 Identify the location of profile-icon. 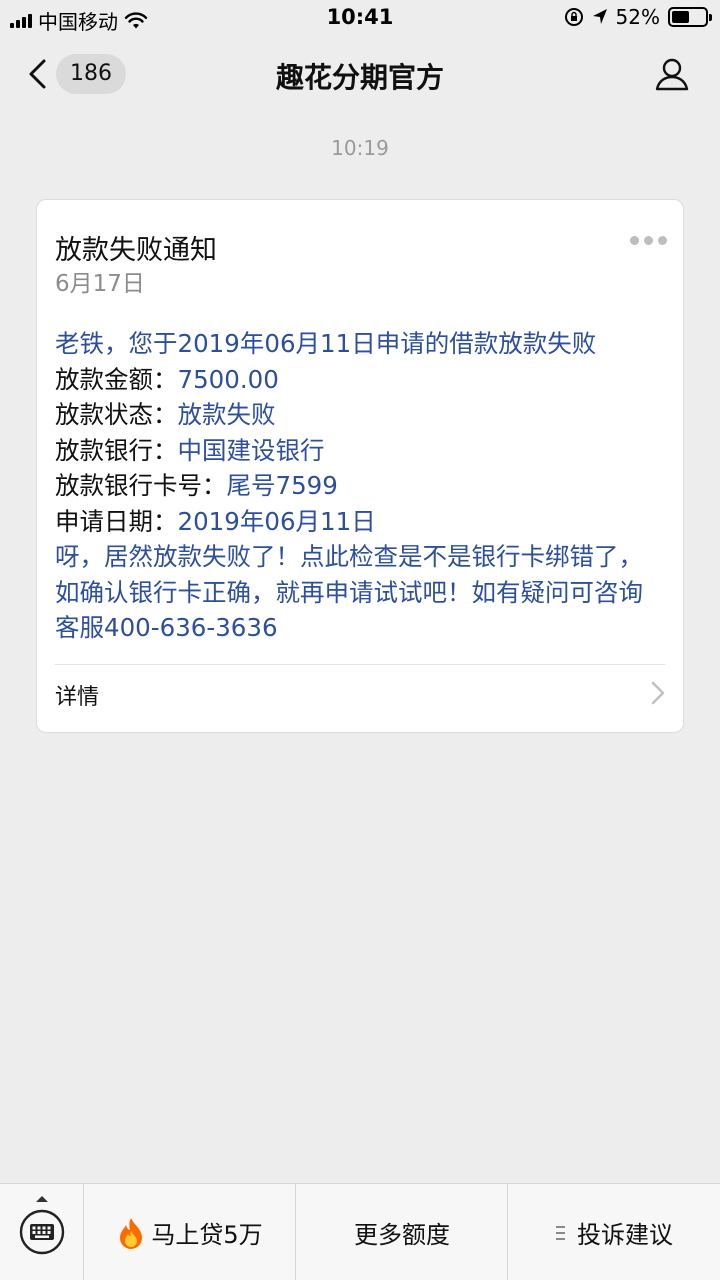
(672, 74).